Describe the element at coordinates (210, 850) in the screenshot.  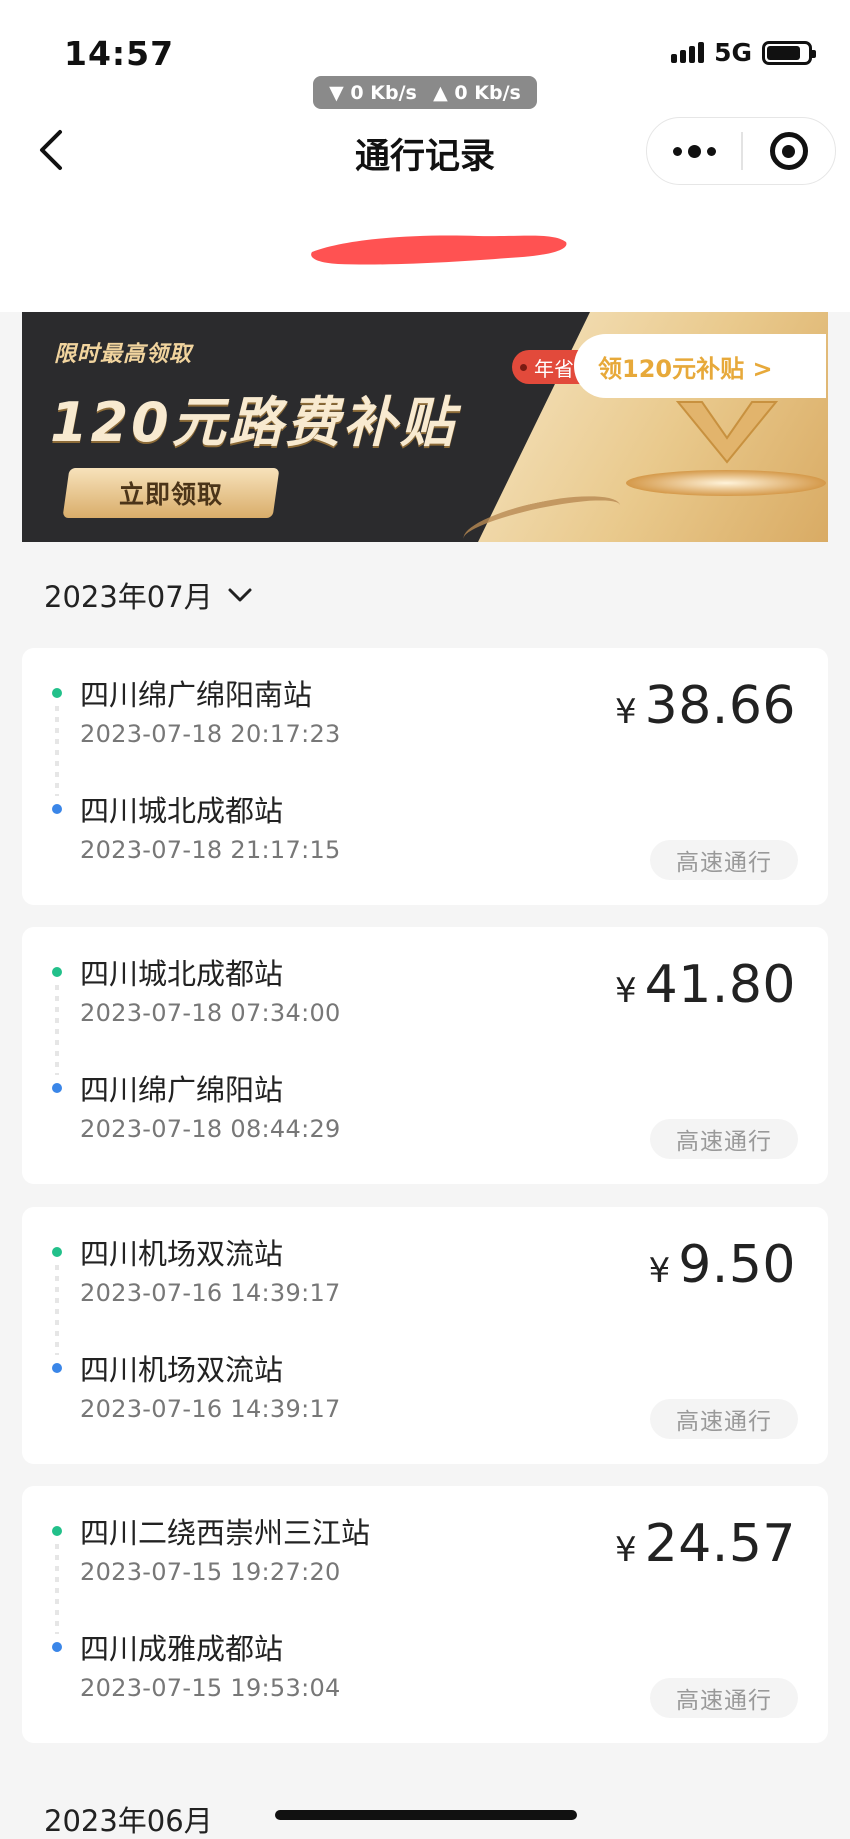
I see `exit-time: 2023-07-18 21:17:15` at that location.